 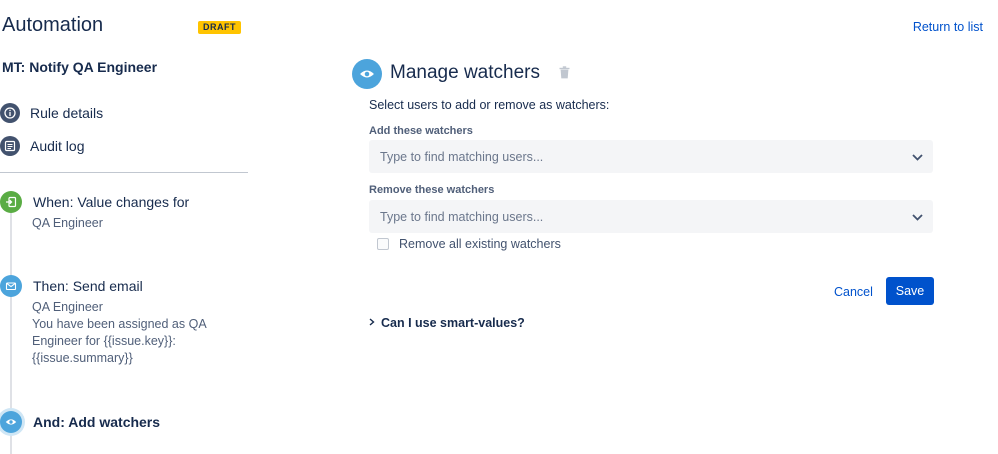 I want to click on add-watchers-label: Add these watchers, so click(x=421, y=131).